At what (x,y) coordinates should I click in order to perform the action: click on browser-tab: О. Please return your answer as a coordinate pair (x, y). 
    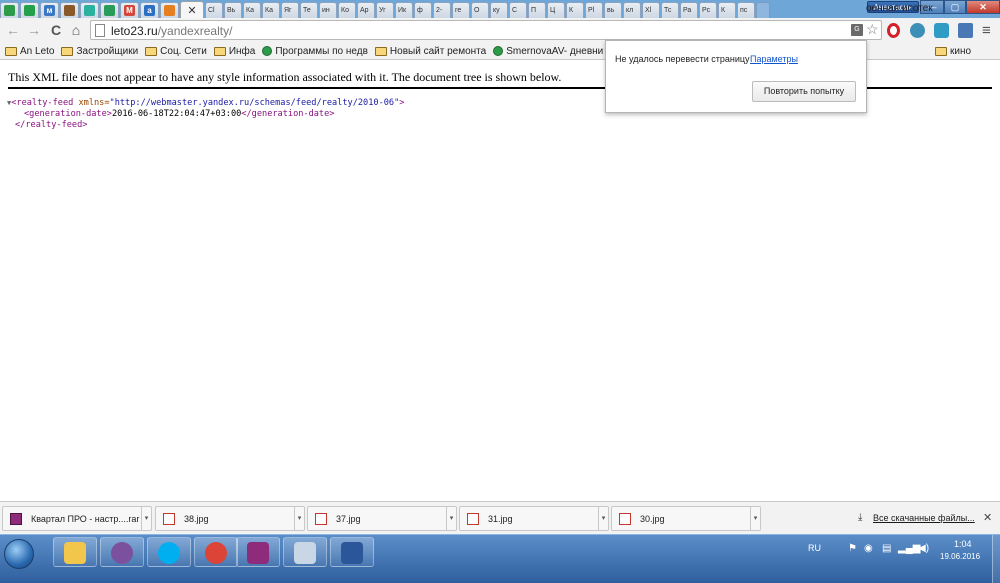
    Looking at the image, I should click on (480, 10).